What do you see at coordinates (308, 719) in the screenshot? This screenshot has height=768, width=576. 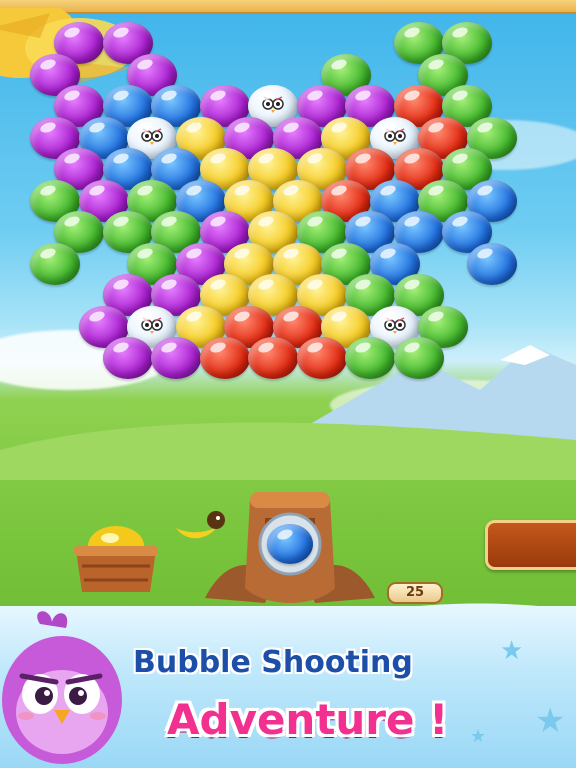 I see `tagline-line2: Adventure !` at bounding box center [308, 719].